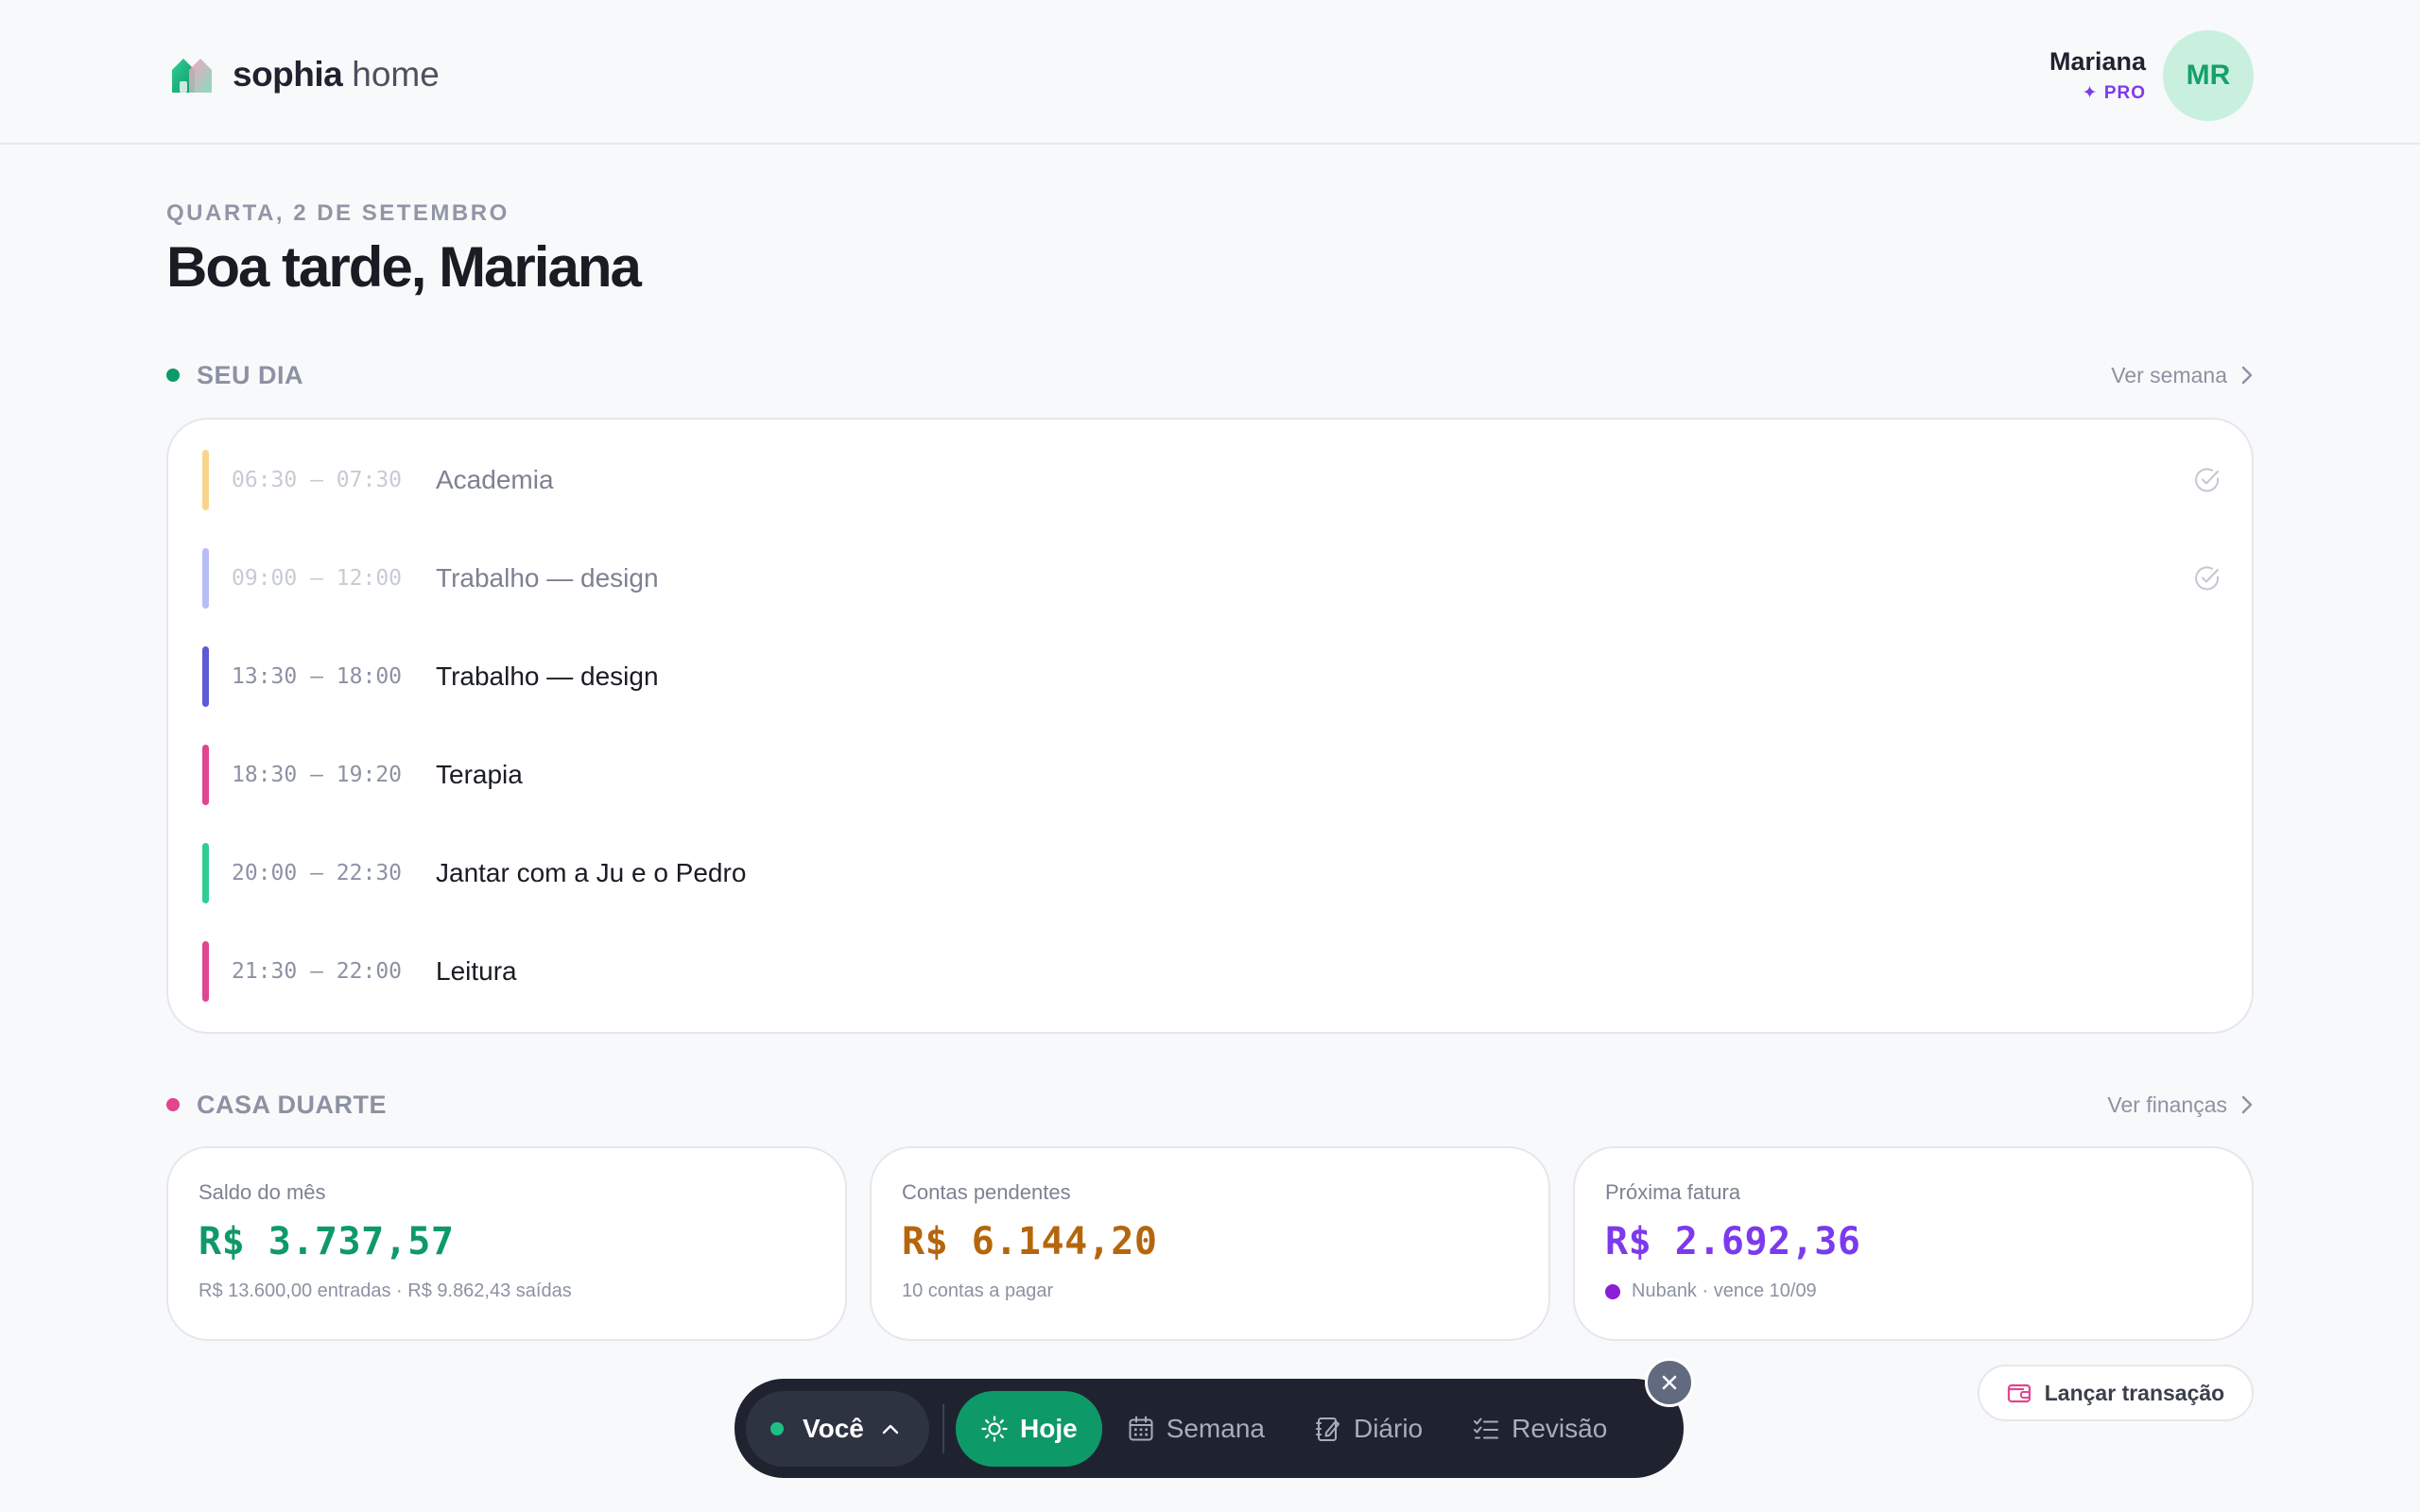  Describe the element at coordinates (479, 774) in the screenshot. I see `event-title: Terapia` at that location.